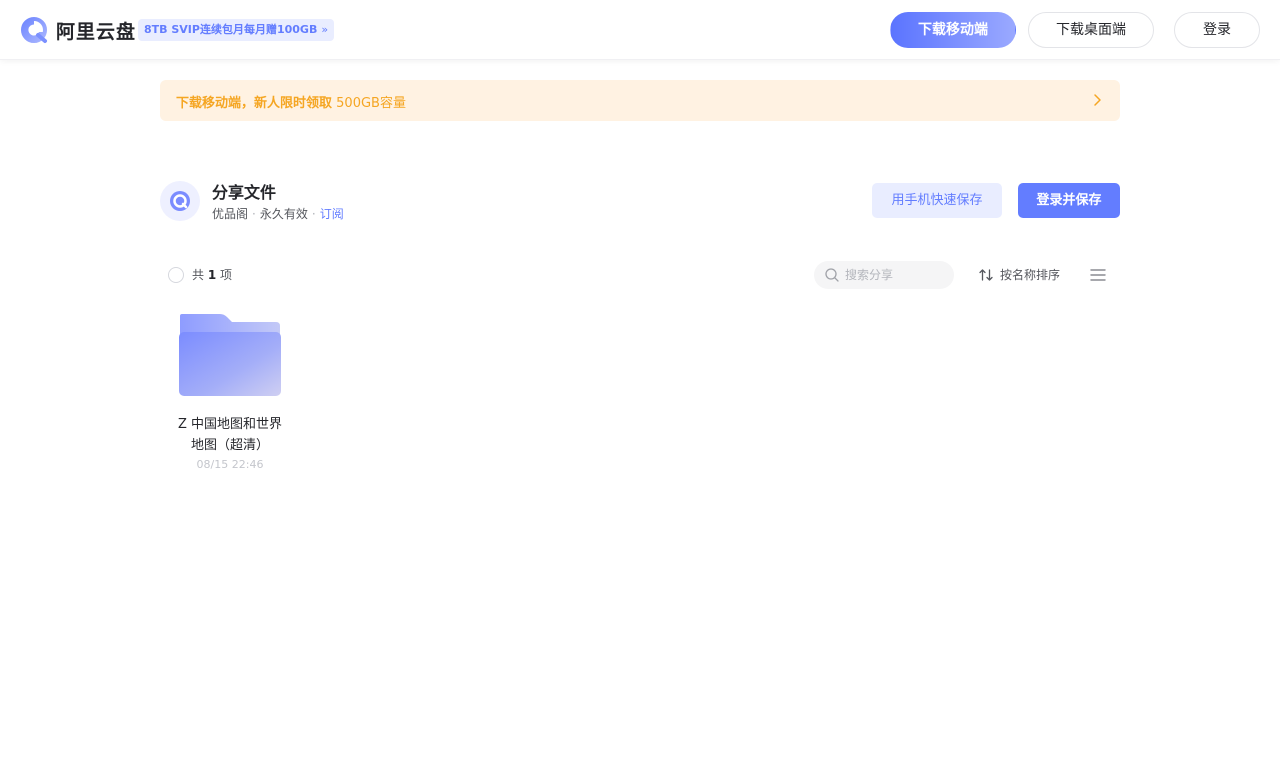  What do you see at coordinates (230, 424) in the screenshot?
I see `file-name-line: Z 中国地图和世界` at bounding box center [230, 424].